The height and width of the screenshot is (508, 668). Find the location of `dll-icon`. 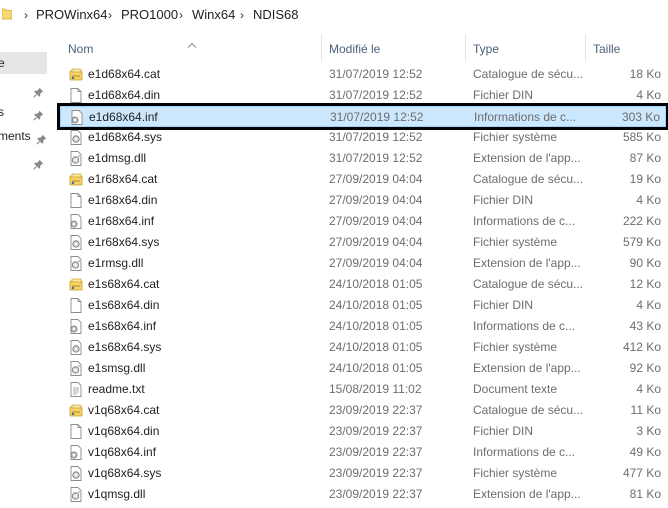

dll-icon is located at coordinates (76, 494).